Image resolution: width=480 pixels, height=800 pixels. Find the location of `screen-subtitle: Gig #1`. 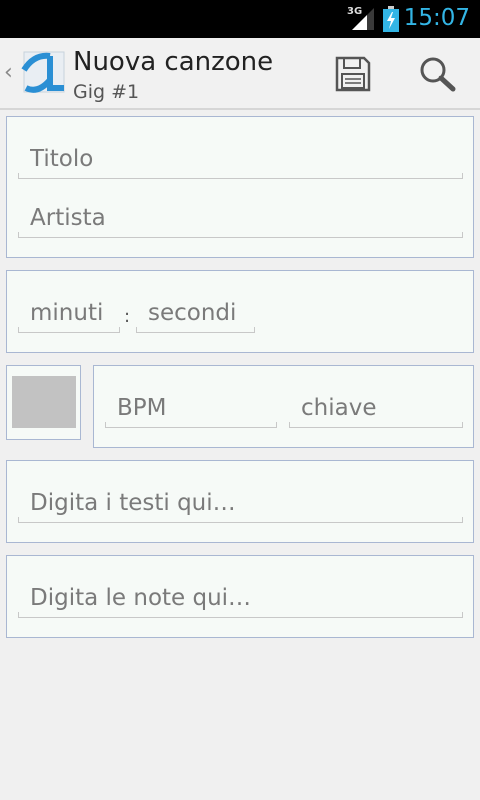

screen-subtitle: Gig #1 is located at coordinates (106, 92).